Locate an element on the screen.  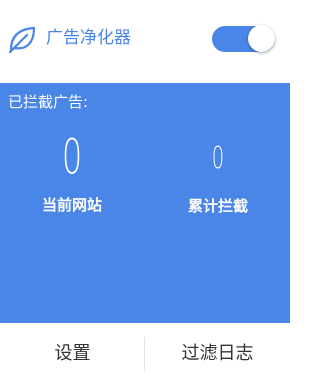
total-blocked-count: 0 is located at coordinates (218, 158).